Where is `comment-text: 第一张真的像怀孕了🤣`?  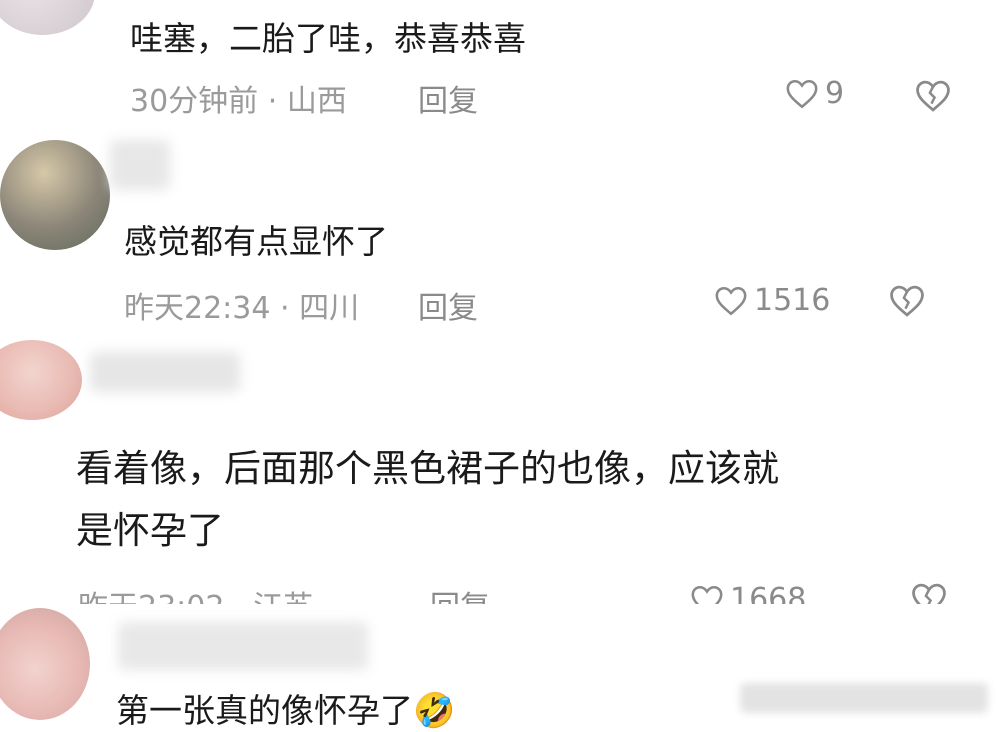
comment-text: 第一张真的像怀孕了🤣 is located at coordinates (286, 711).